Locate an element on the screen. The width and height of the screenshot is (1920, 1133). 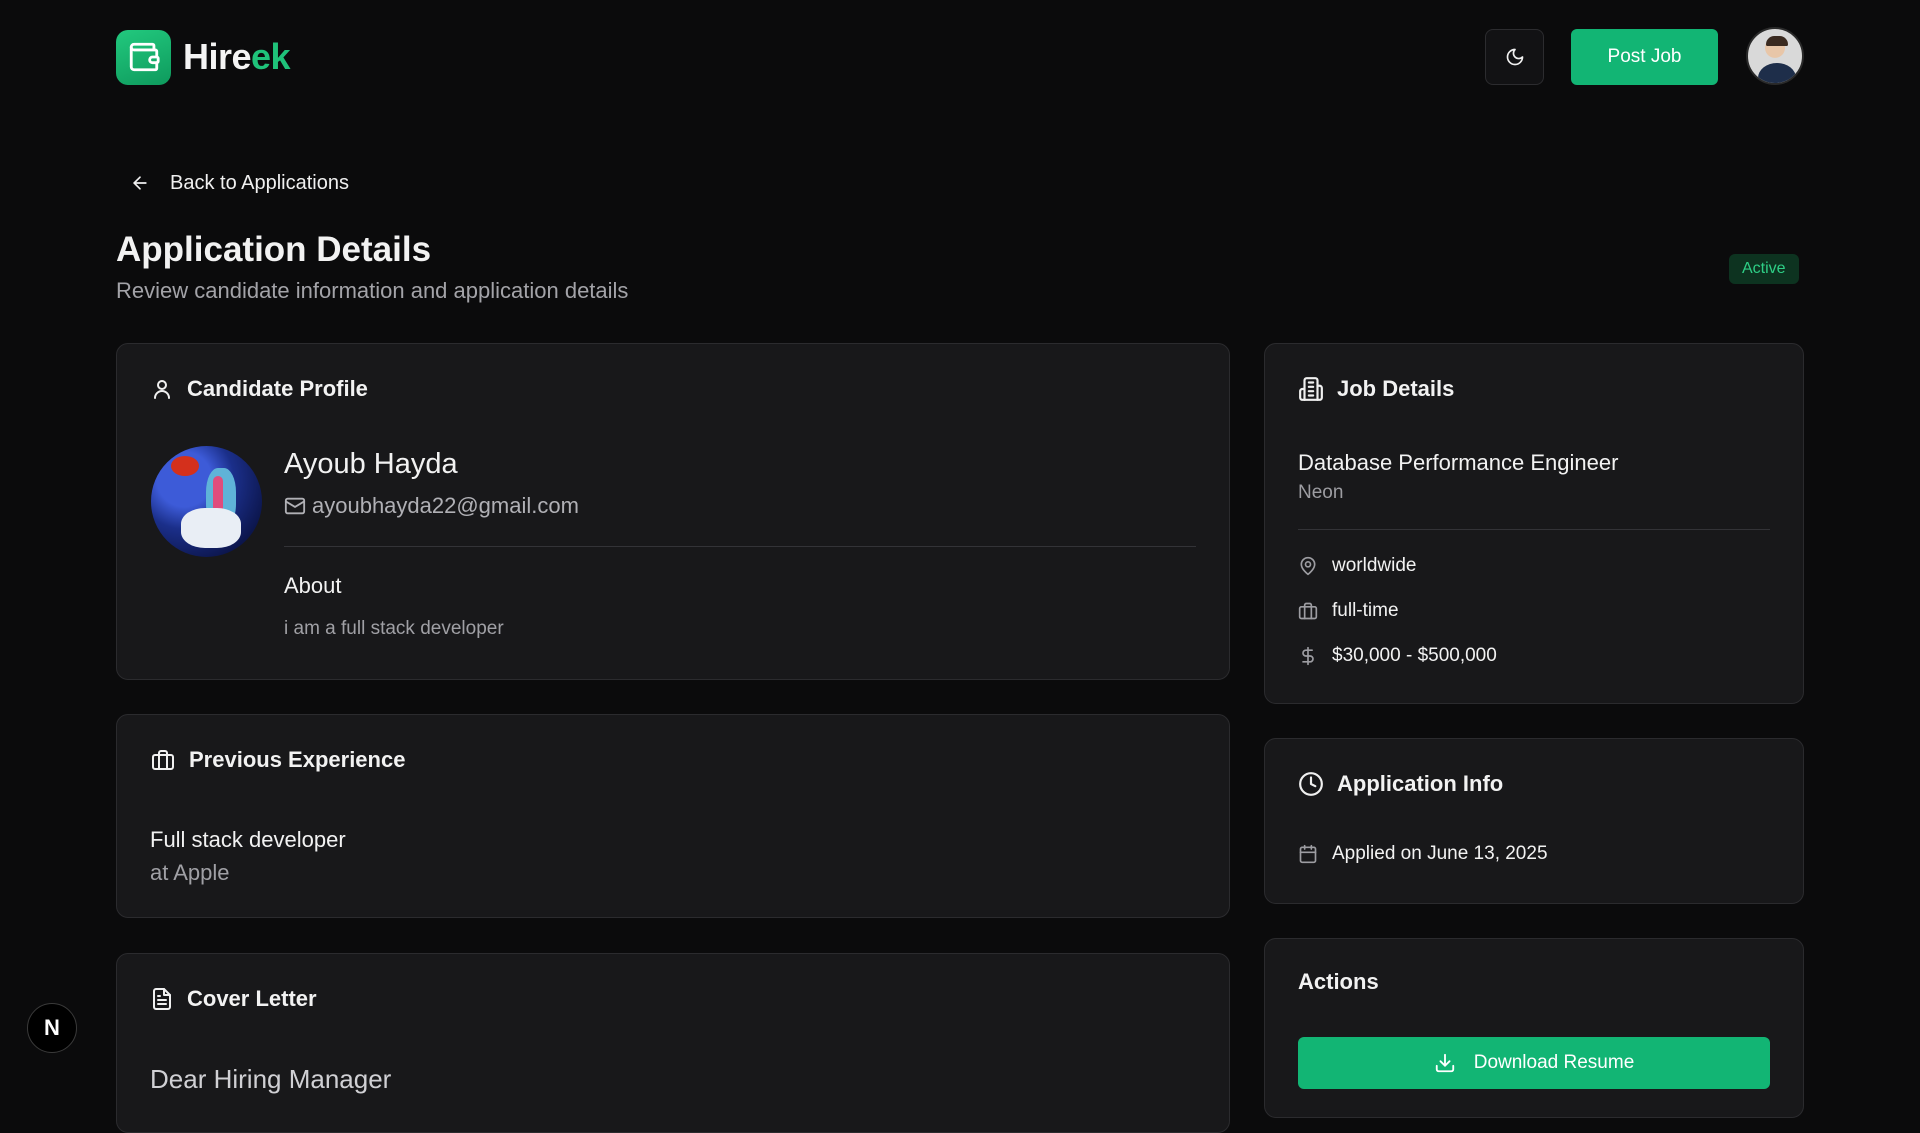
download-resume-button: Download Resume is located at coordinates (1534, 1063).